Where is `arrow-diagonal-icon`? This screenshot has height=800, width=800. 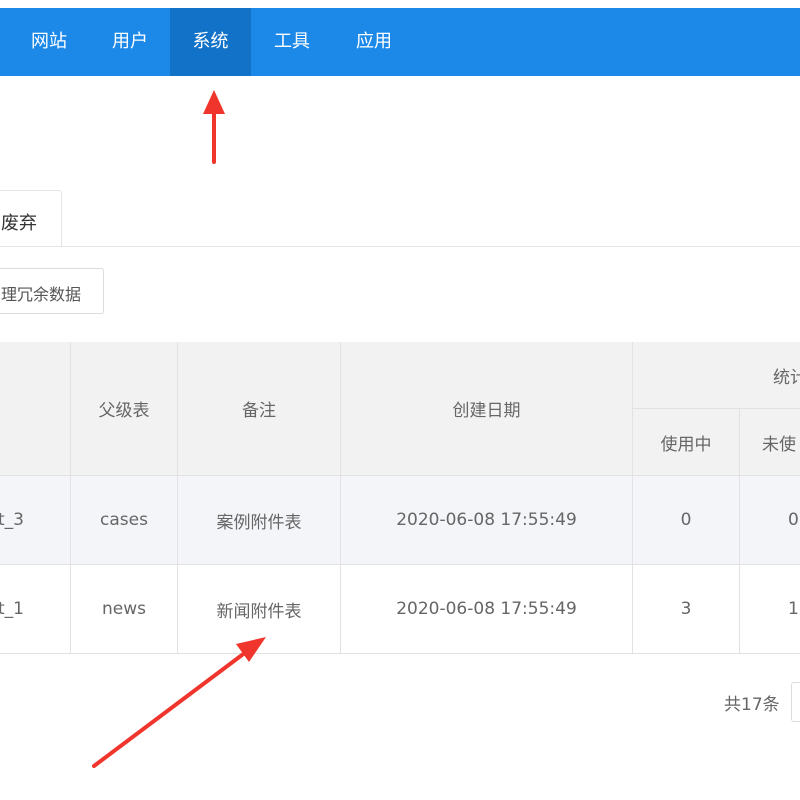
arrow-diagonal-icon is located at coordinates (179, 702).